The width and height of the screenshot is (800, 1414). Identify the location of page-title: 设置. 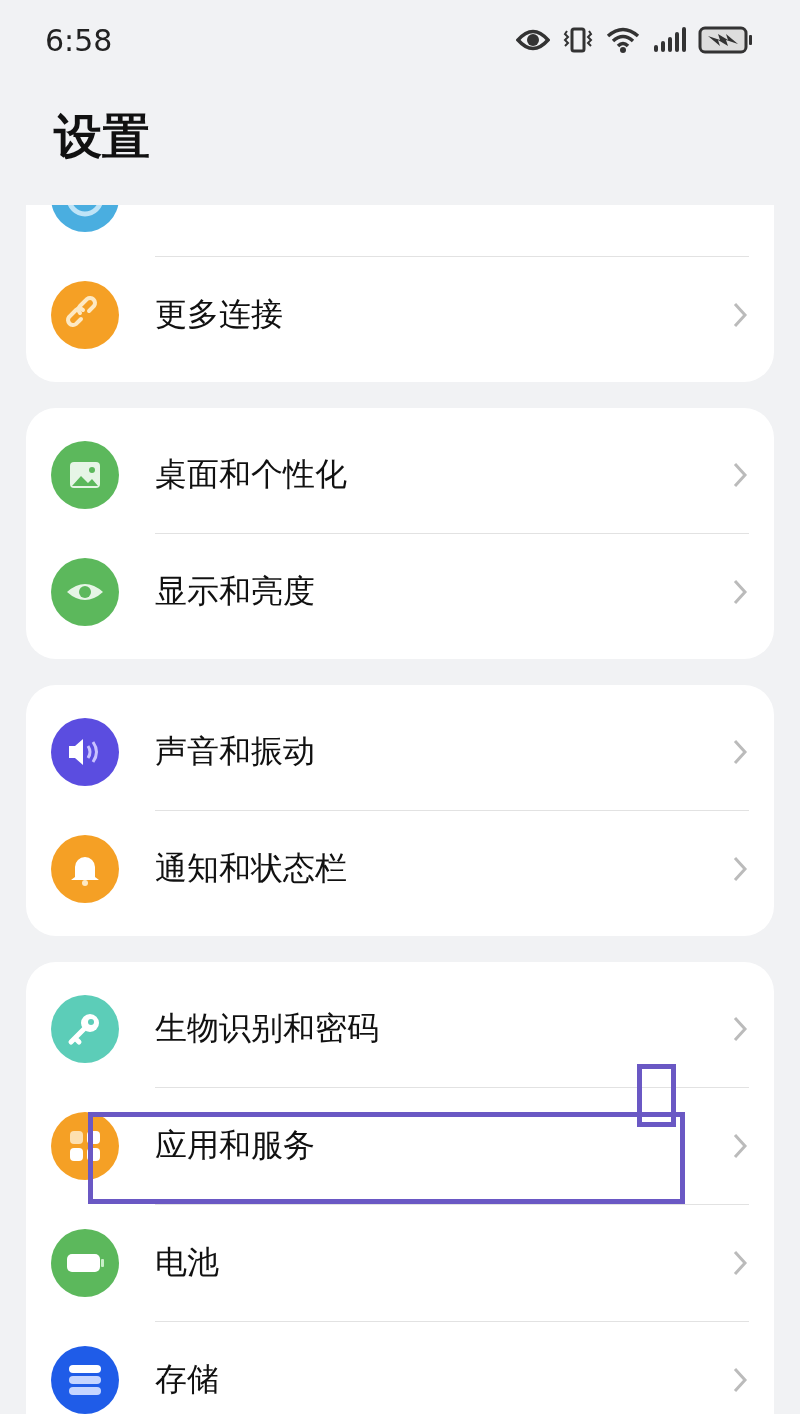
(101, 136).